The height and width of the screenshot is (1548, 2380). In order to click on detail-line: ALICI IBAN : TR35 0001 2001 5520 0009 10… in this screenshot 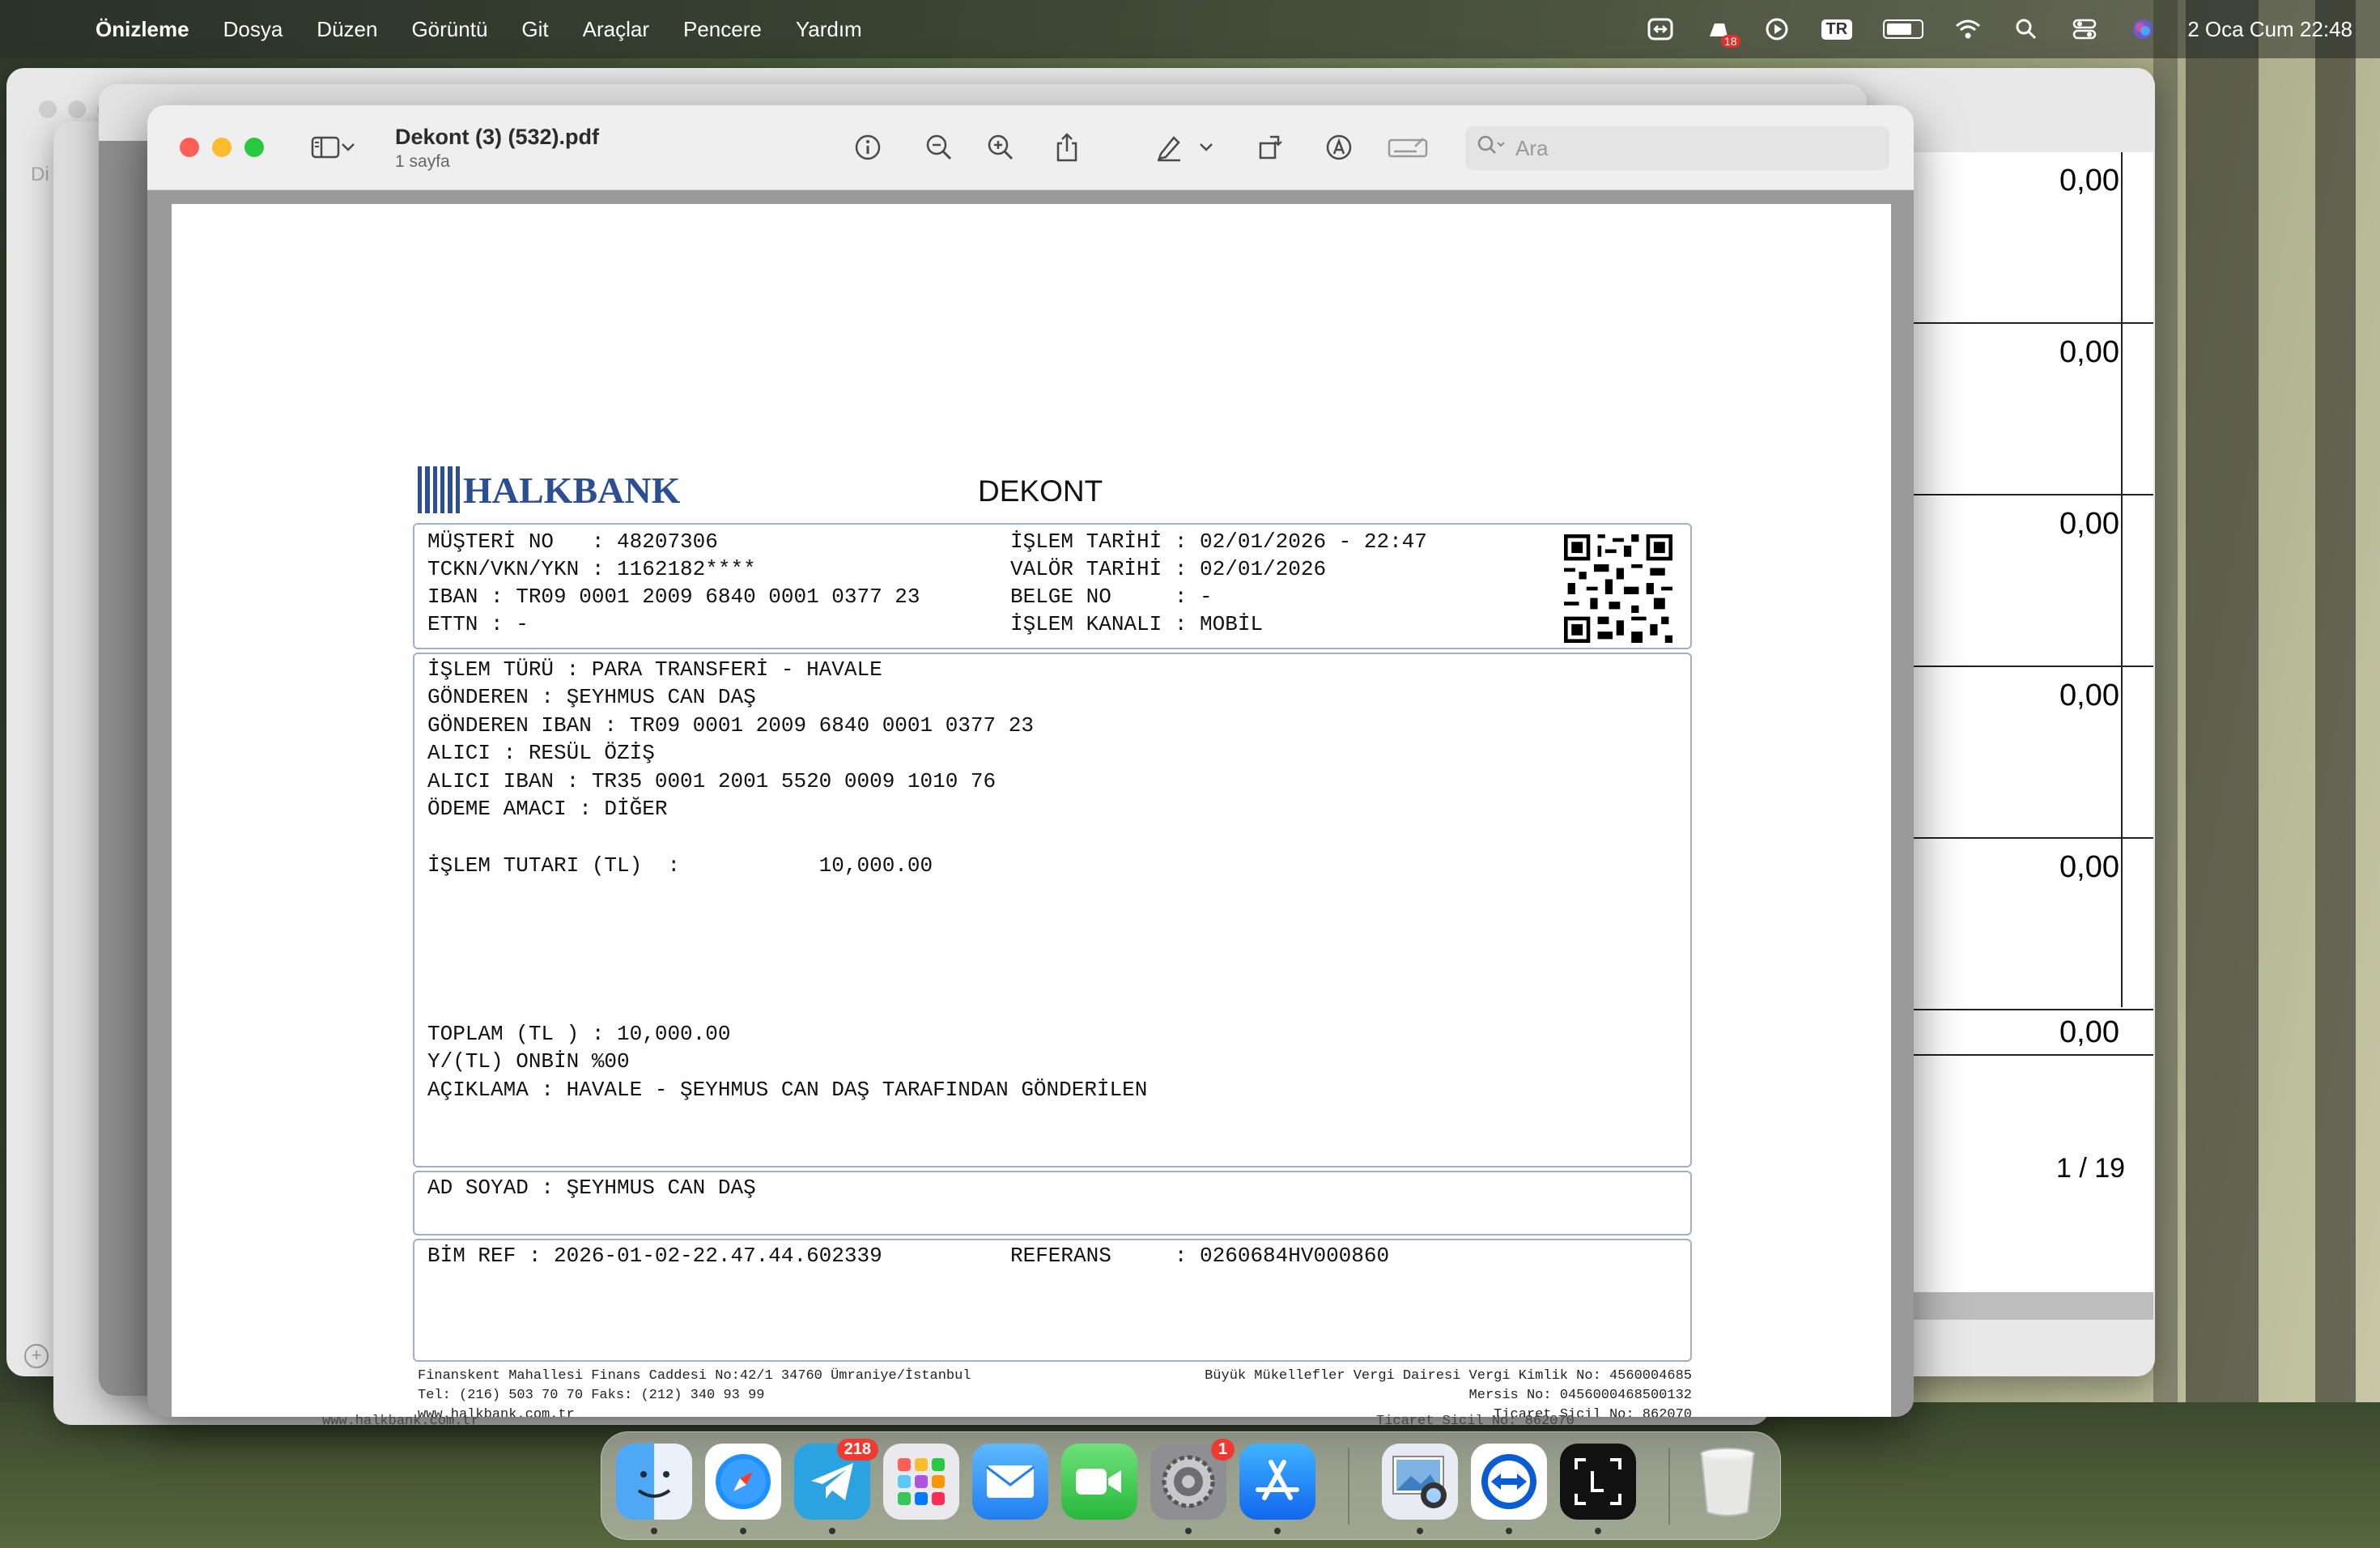, I will do `click(712, 781)`.